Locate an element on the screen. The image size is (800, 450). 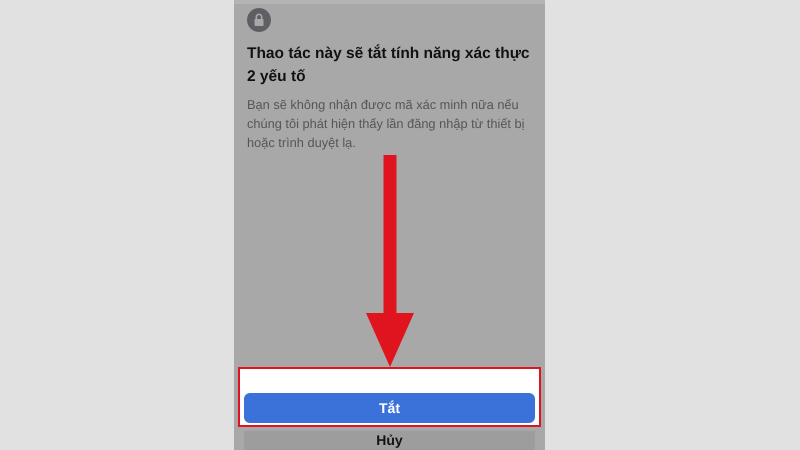
dialog-title: Thao tác này sẽ tắt tính năng xác thực 2 yếu tố is located at coordinates (389, 65).